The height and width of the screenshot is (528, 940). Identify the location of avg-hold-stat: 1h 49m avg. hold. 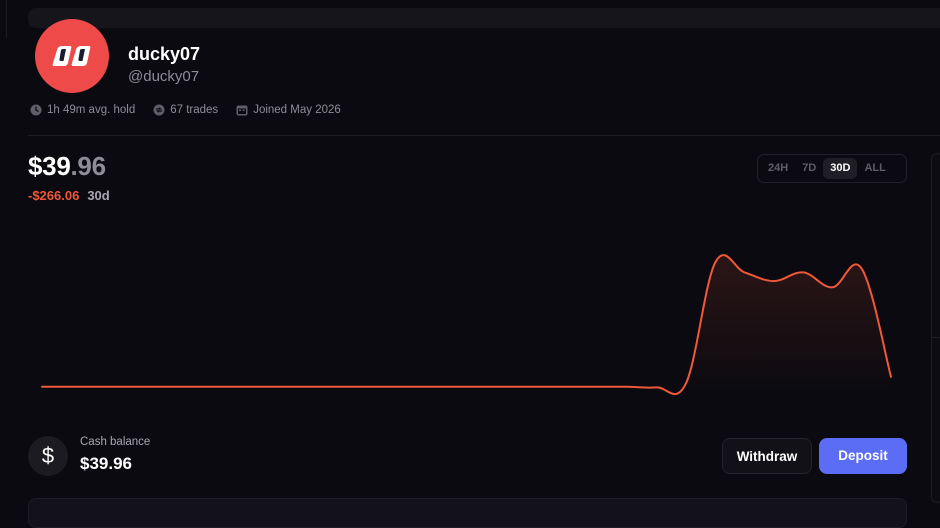
(82, 110).